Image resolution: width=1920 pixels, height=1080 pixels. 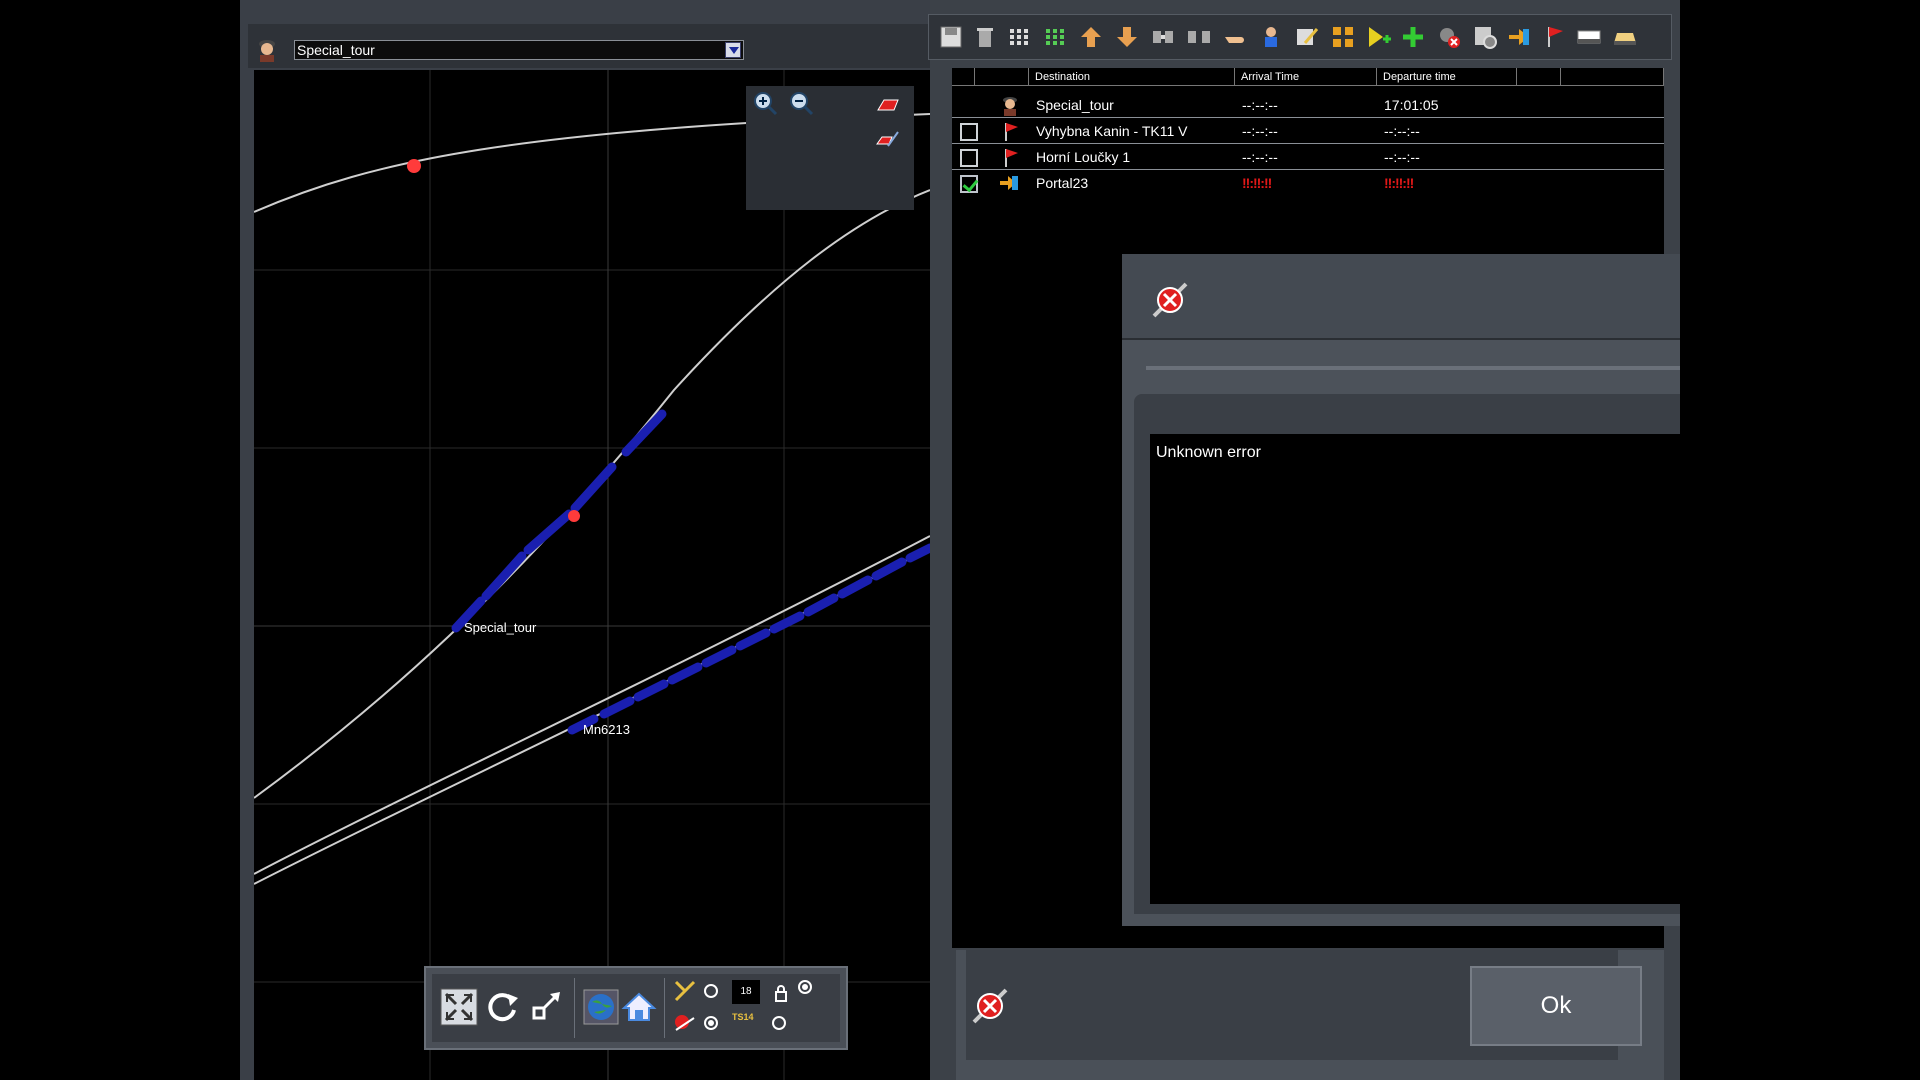 What do you see at coordinates (559, 521) in the screenshot?
I see `train-special-tour` at bounding box center [559, 521].